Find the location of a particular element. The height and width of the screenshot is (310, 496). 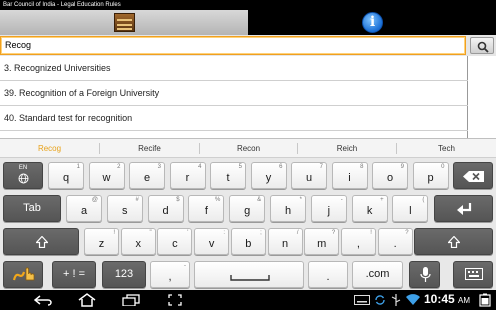

key-alt-label: - is located at coordinates (341, 200).